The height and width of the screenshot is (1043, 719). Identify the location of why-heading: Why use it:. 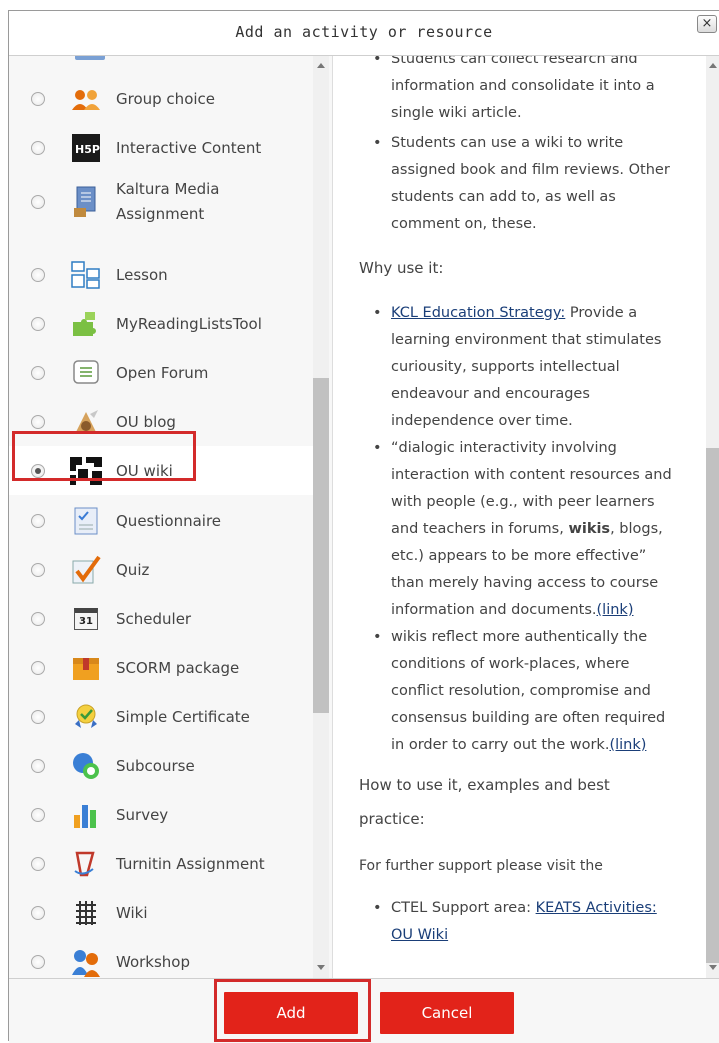
(401, 268).